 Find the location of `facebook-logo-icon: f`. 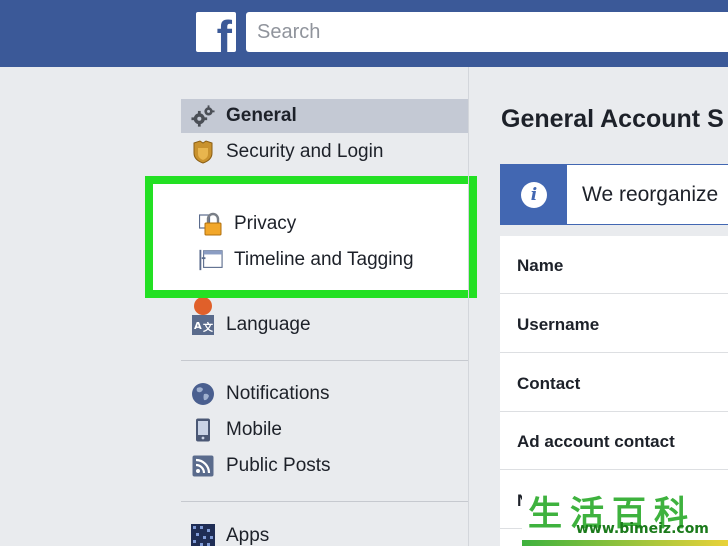

facebook-logo-icon: f is located at coordinates (216, 32).